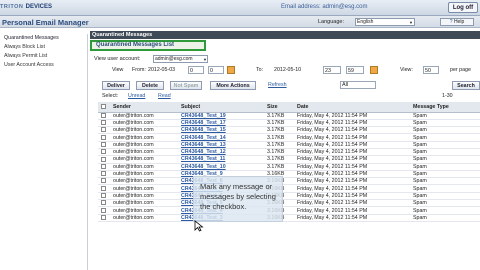 The image size is (480, 270). What do you see at coordinates (457, 22) in the screenshot?
I see `help-button: ? Help` at bounding box center [457, 22].